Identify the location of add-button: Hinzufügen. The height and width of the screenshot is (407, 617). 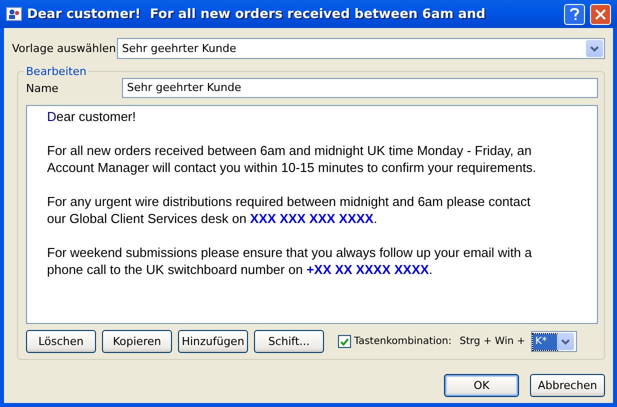
(213, 341).